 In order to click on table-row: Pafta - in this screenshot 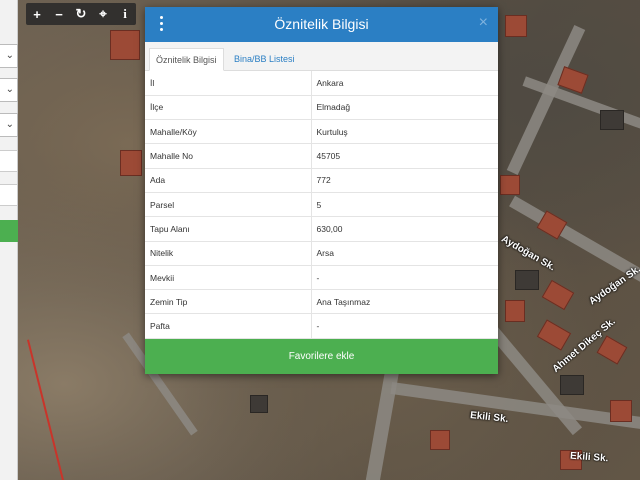, I will do `click(321, 326)`.